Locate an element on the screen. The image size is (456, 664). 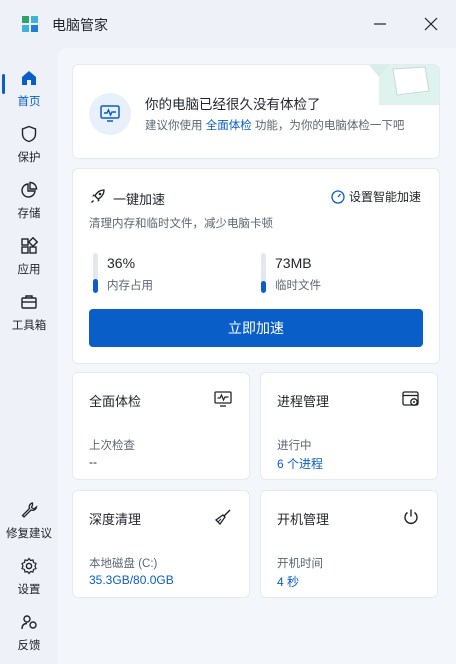
sidebar-item-label: 反馈 is located at coordinates (29, 646).